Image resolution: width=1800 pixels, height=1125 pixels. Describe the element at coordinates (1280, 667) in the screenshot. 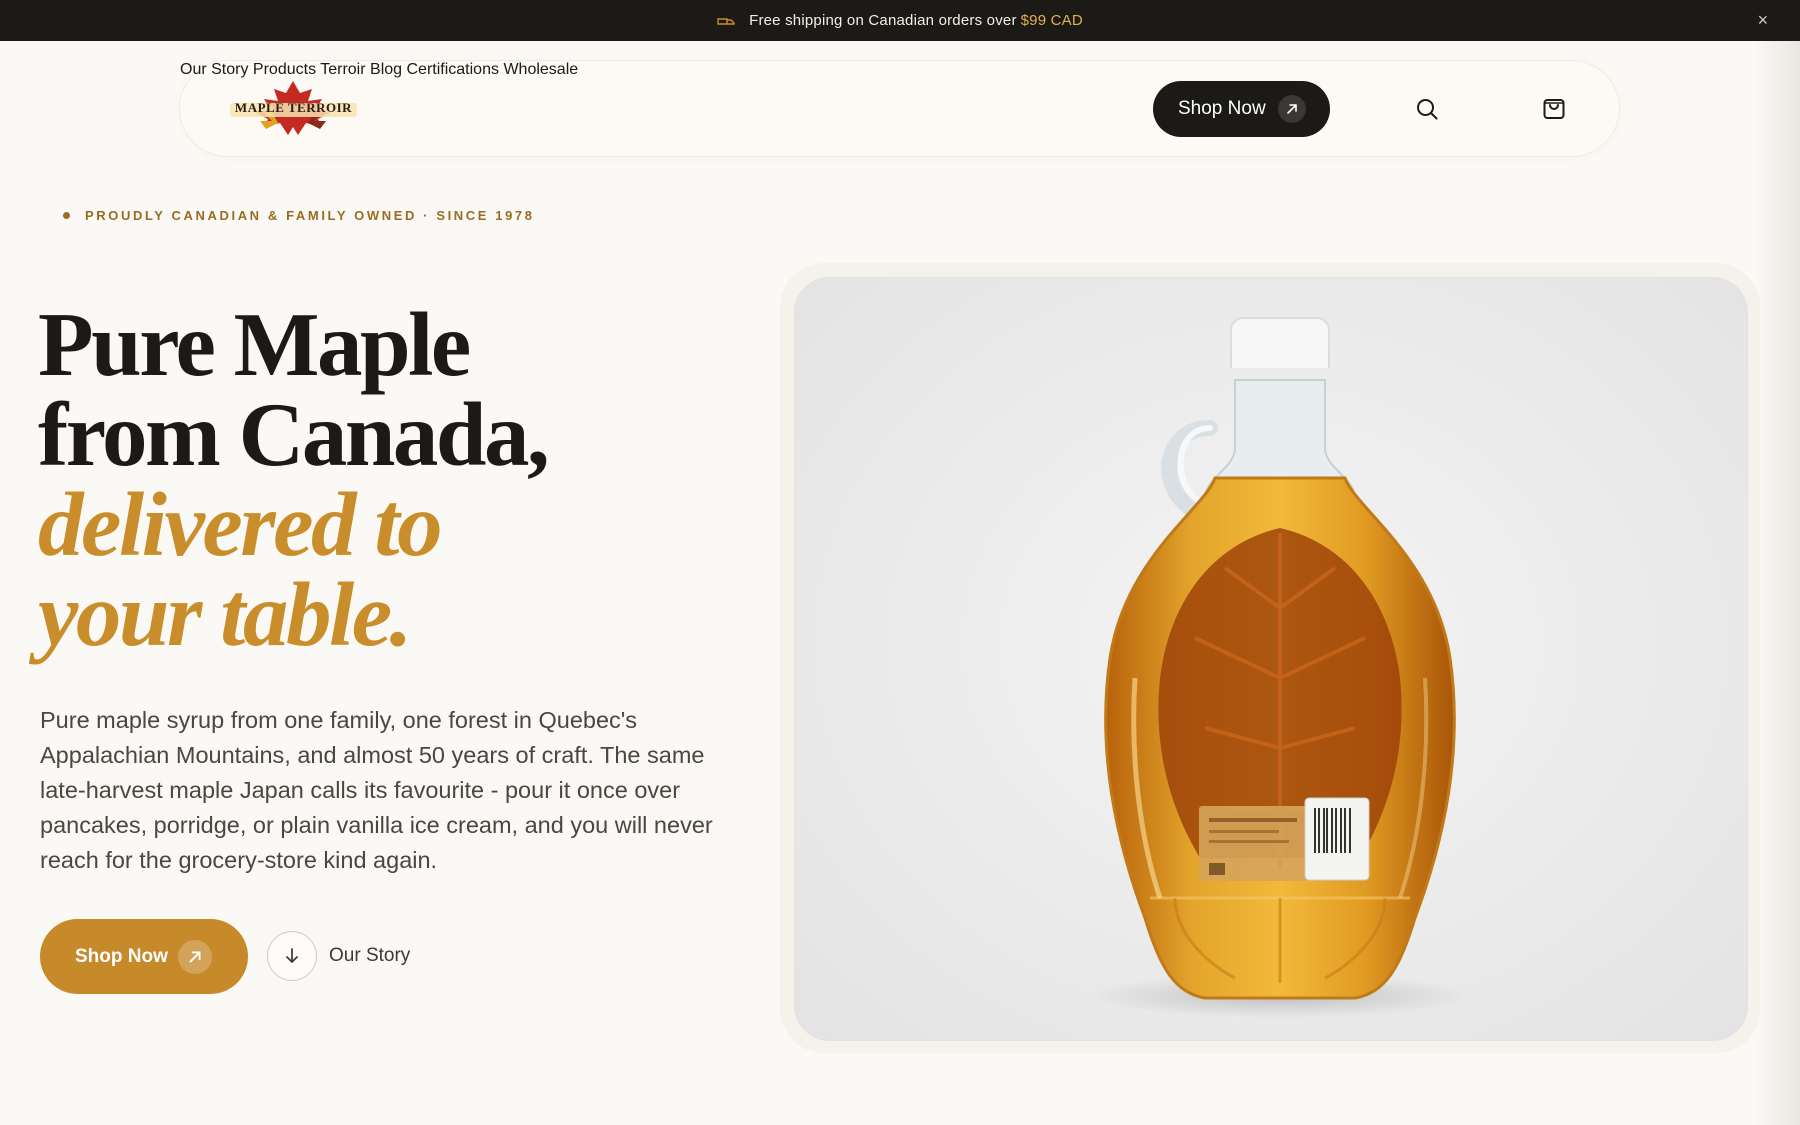

I see `maple-syrup-bottle-image` at that location.